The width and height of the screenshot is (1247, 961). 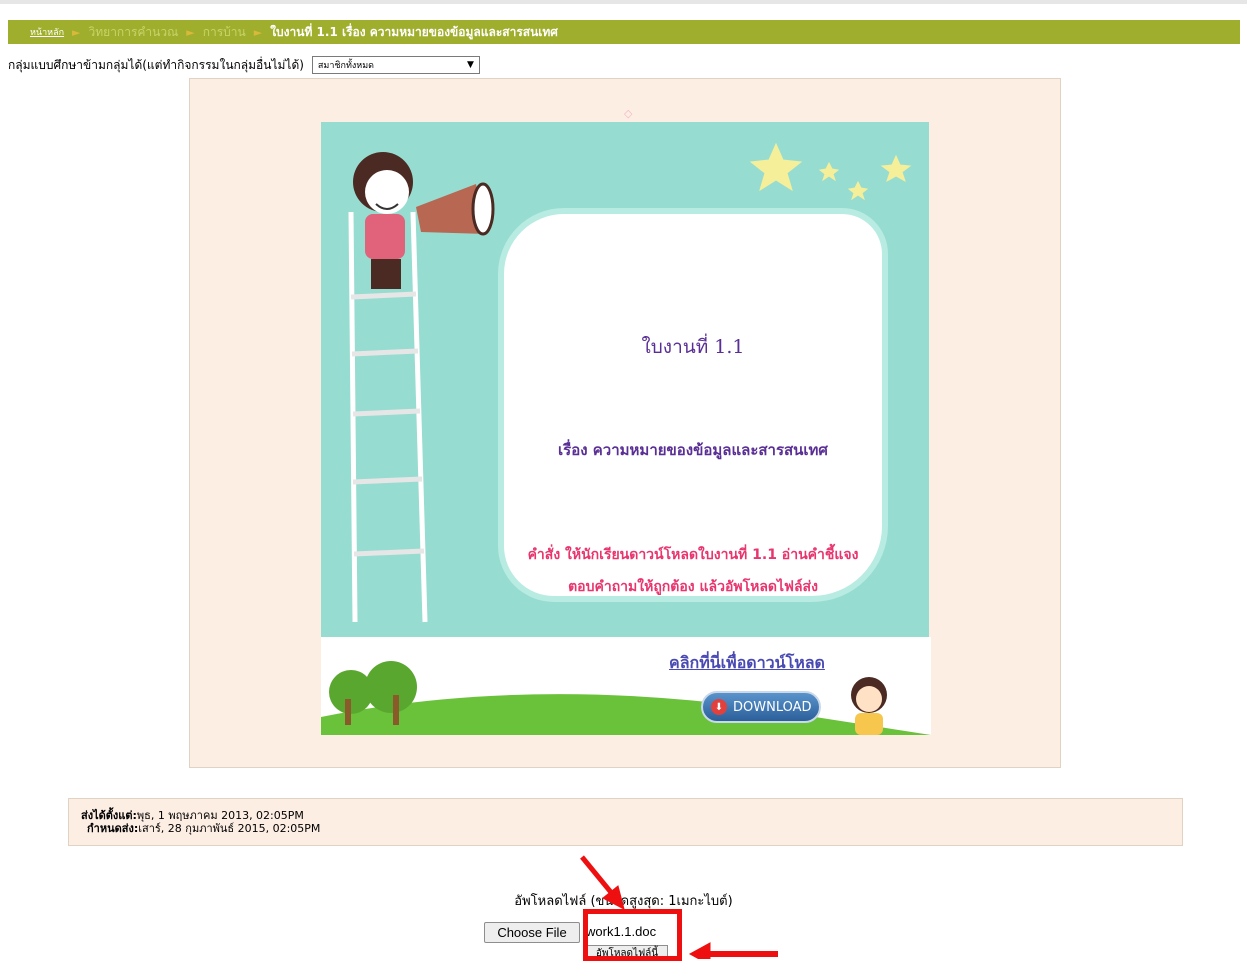 What do you see at coordinates (679, 907) in the screenshot?
I see `annotation-arrows` at bounding box center [679, 907].